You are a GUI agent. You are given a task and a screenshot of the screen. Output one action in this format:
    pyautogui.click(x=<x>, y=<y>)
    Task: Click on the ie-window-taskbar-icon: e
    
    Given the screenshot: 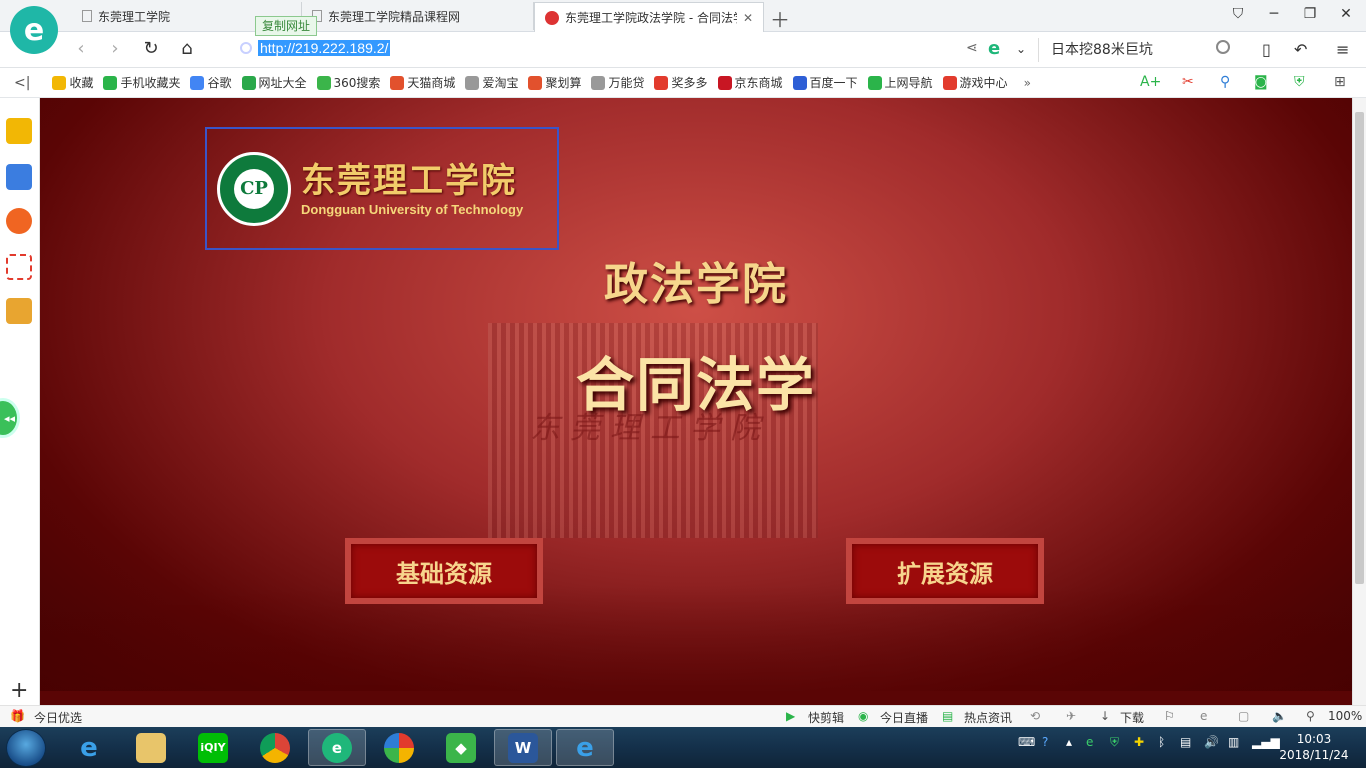 What is the action you would take?
    pyautogui.click(x=585, y=747)
    